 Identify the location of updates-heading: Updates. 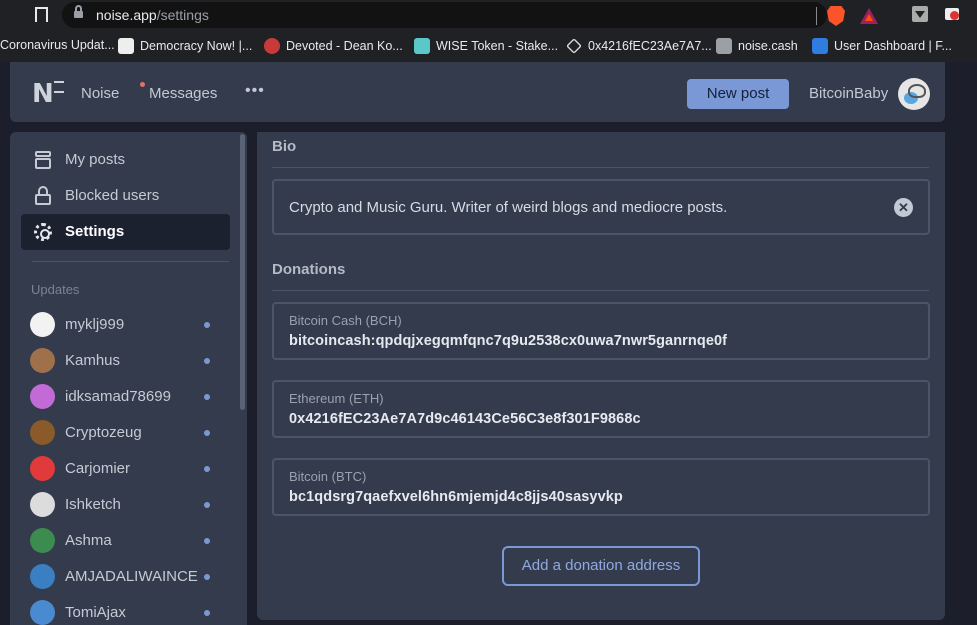
(55, 289).